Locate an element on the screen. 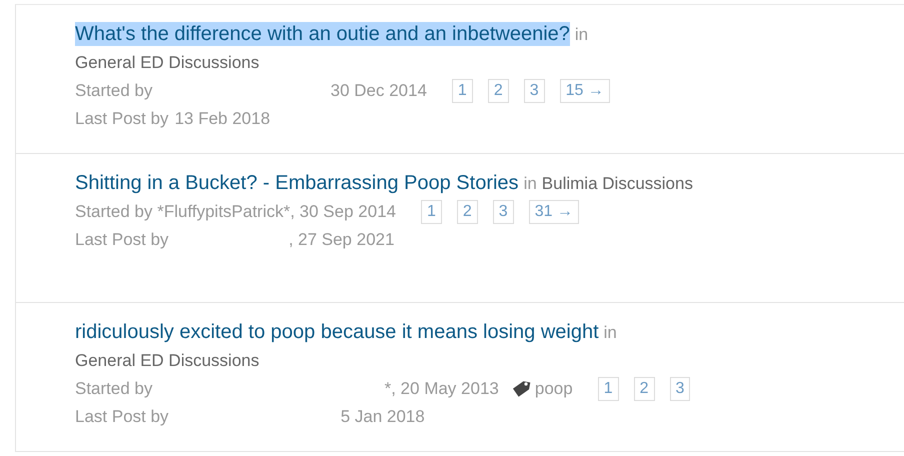  started-by-text: 30 Dec 2014 is located at coordinates (378, 91).